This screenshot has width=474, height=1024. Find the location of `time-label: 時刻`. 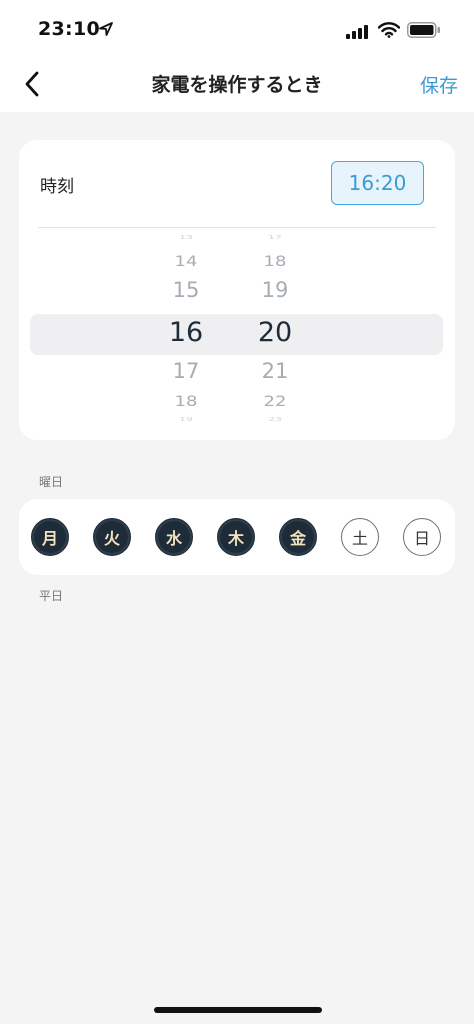

time-label: 時刻 is located at coordinates (57, 187).